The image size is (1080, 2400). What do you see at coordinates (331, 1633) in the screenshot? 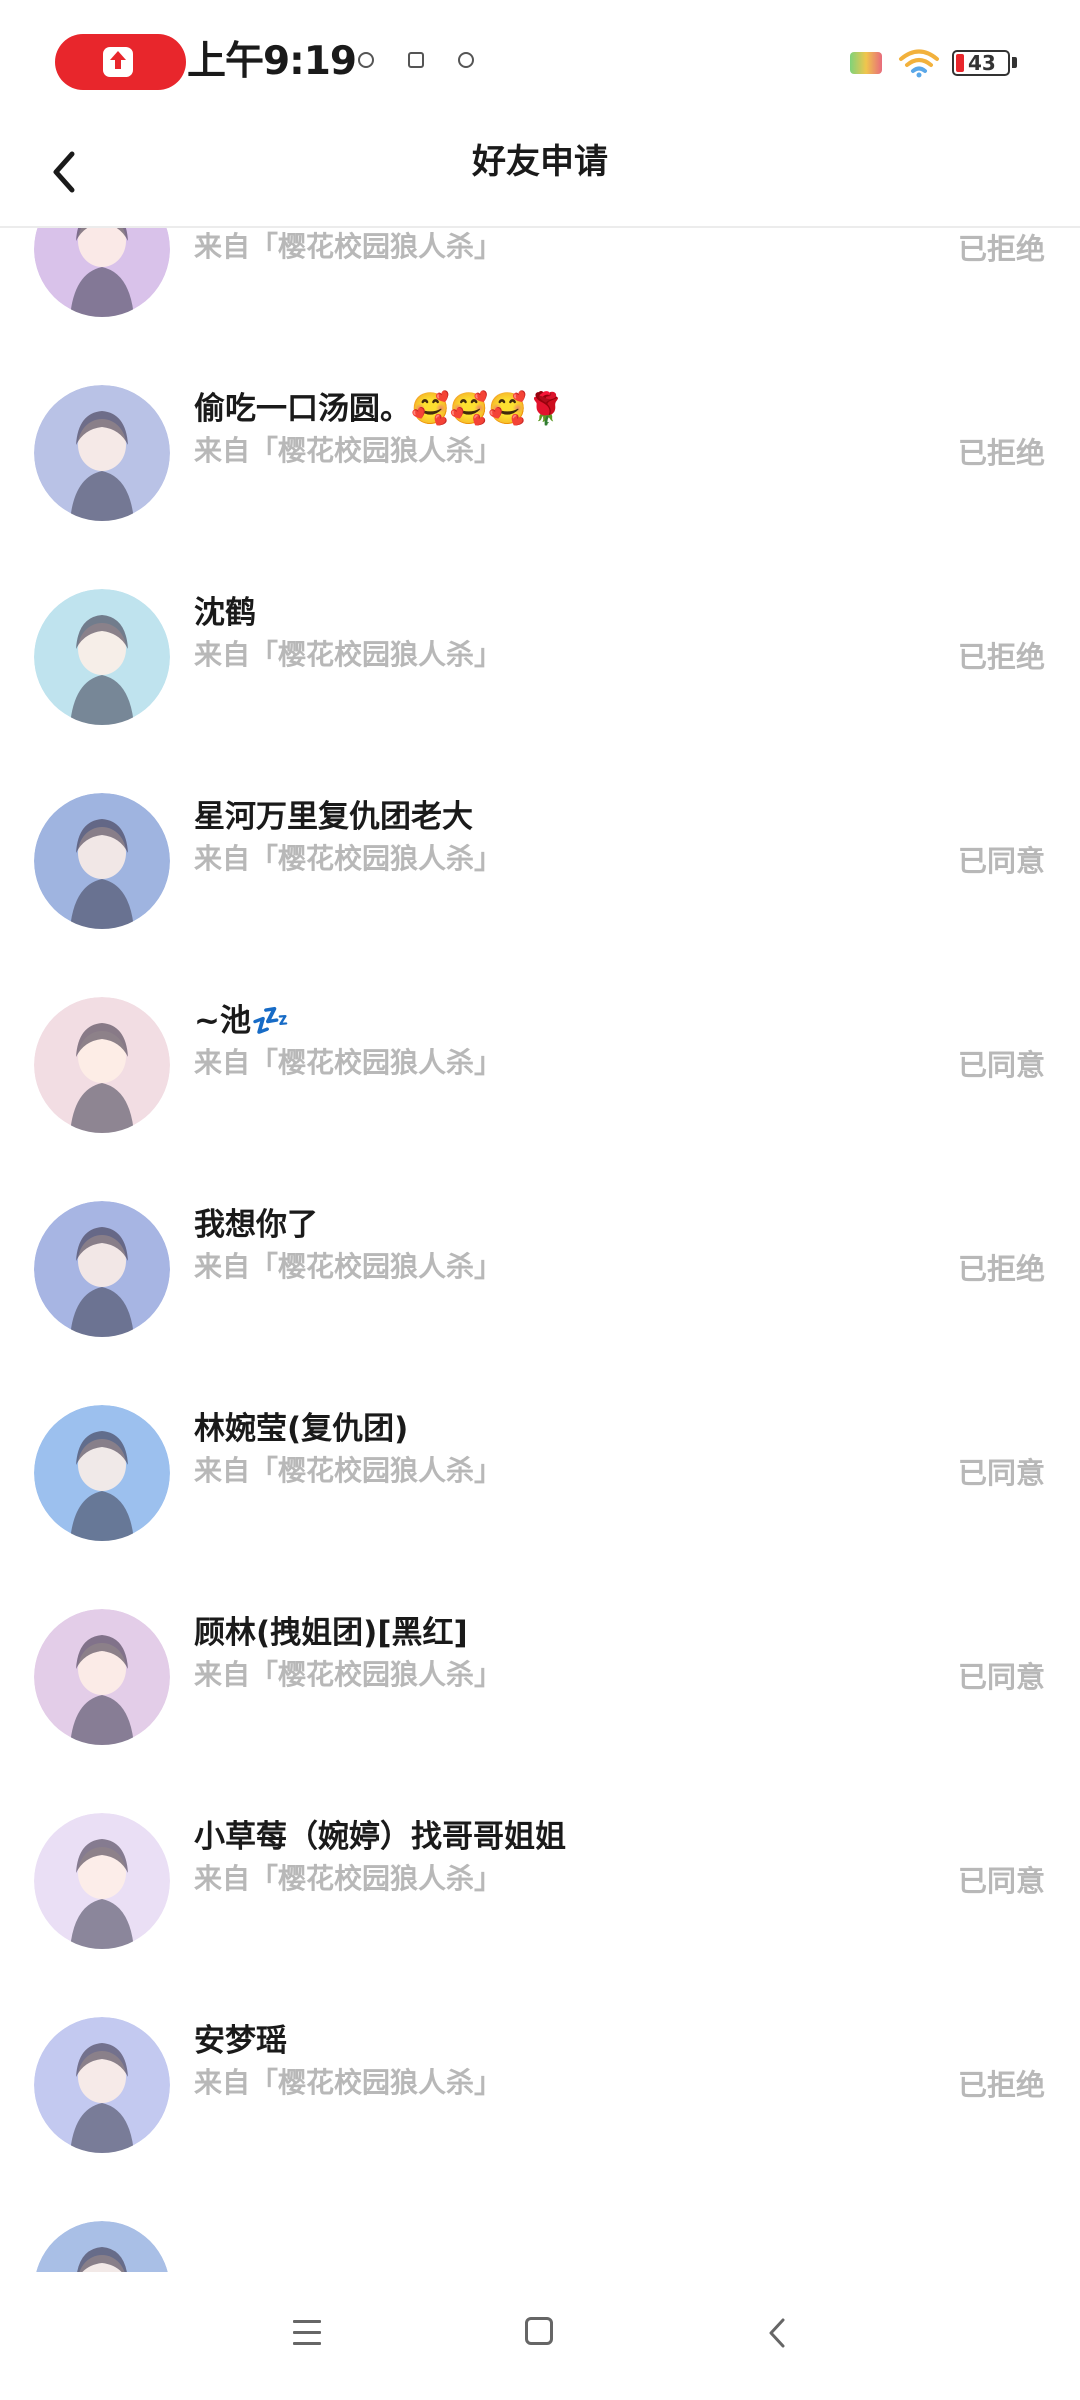
I see `friend-name: 顾林(拽姐团)[黑红]` at bounding box center [331, 1633].